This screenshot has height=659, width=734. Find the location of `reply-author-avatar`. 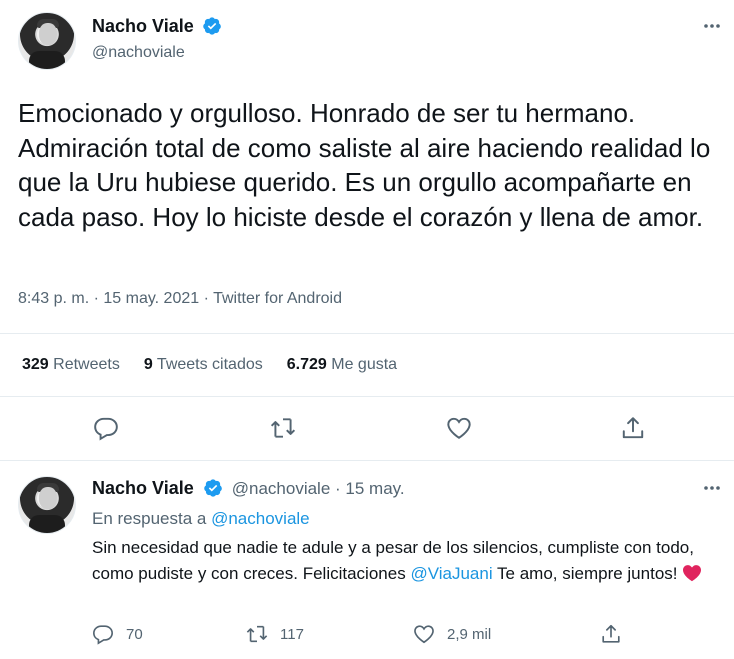

reply-author-avatar is located at coordinates (47, 505).